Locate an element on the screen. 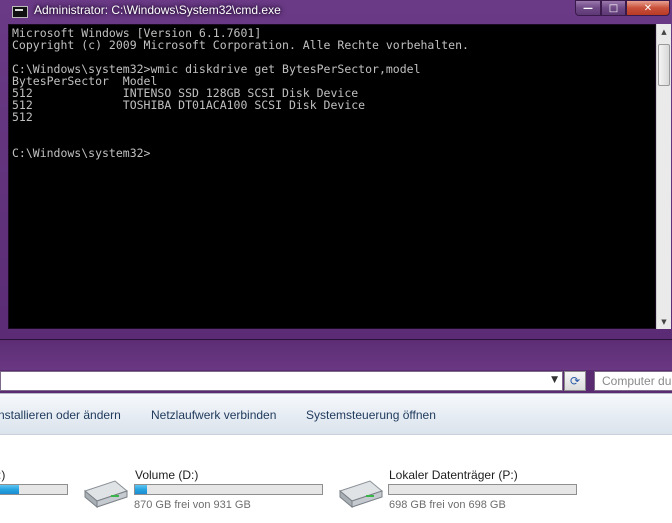 Image resolution: width=672 pixels, height=523 pixels. refresh-icon: ⟳ is located at coordinates (575, 381).